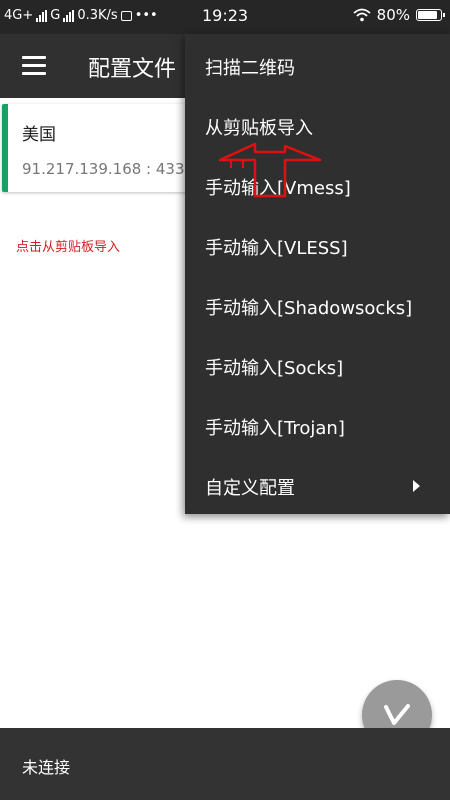  I want to click on signal-icon, so click(42, 15).